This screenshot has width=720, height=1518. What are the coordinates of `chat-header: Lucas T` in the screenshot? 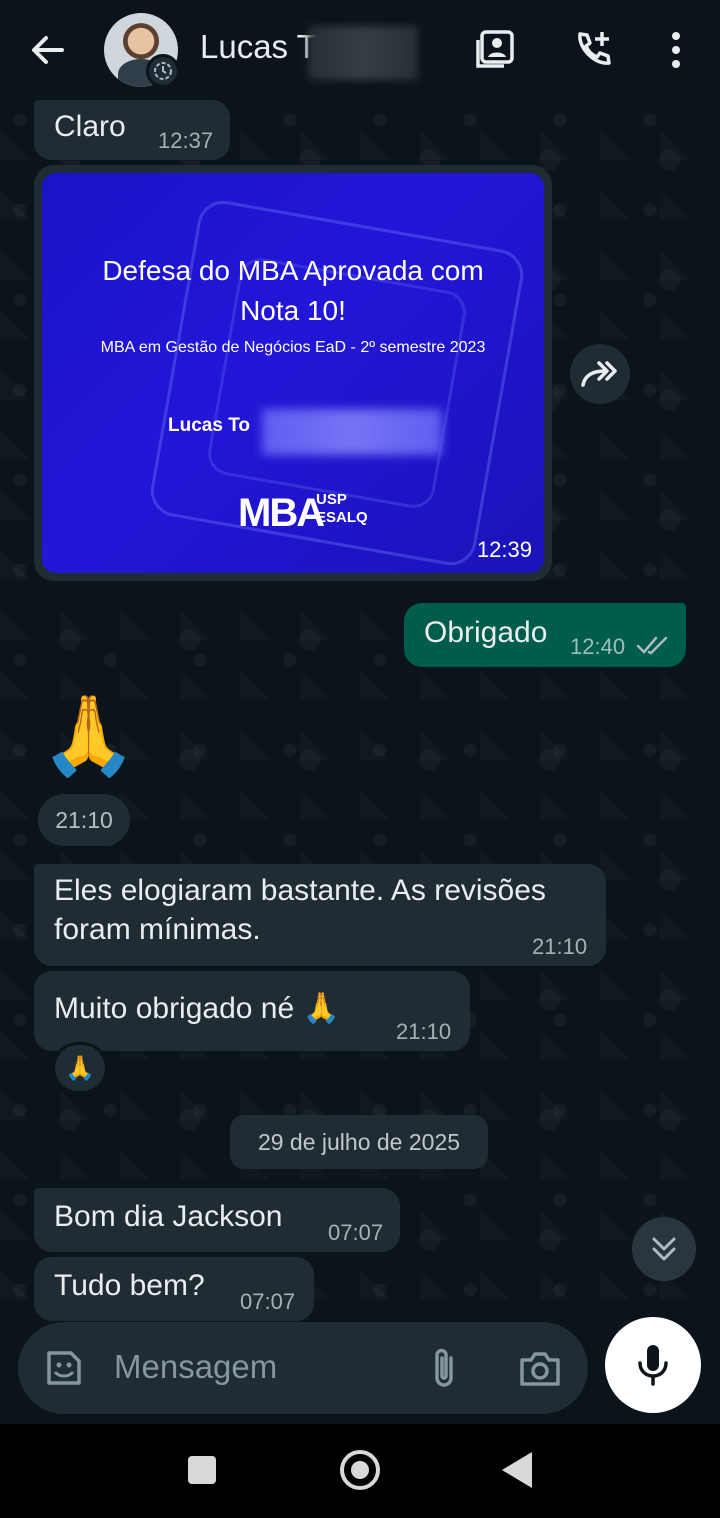 It's located at (360, 50).